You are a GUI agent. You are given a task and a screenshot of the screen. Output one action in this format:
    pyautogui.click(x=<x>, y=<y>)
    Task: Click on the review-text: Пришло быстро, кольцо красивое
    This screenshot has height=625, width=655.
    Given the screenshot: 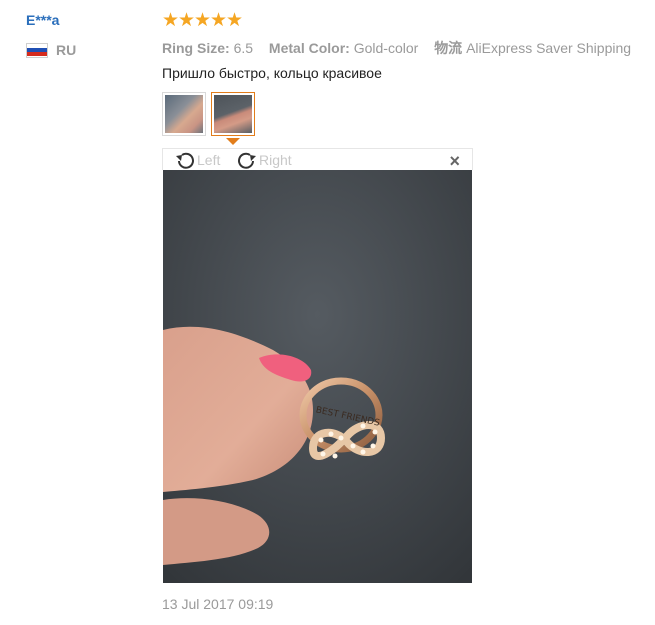 What is the action you would take?
    pyautogui.click(x=272, y=73)
    